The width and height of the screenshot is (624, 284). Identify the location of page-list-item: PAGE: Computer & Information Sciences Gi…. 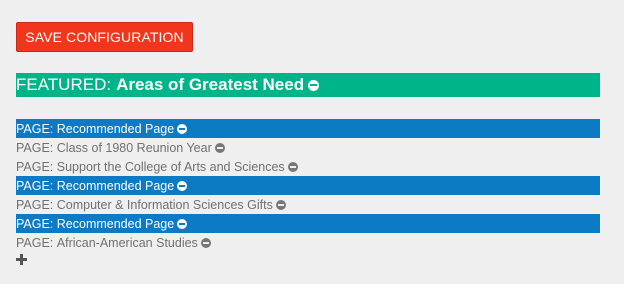
(308, 204).